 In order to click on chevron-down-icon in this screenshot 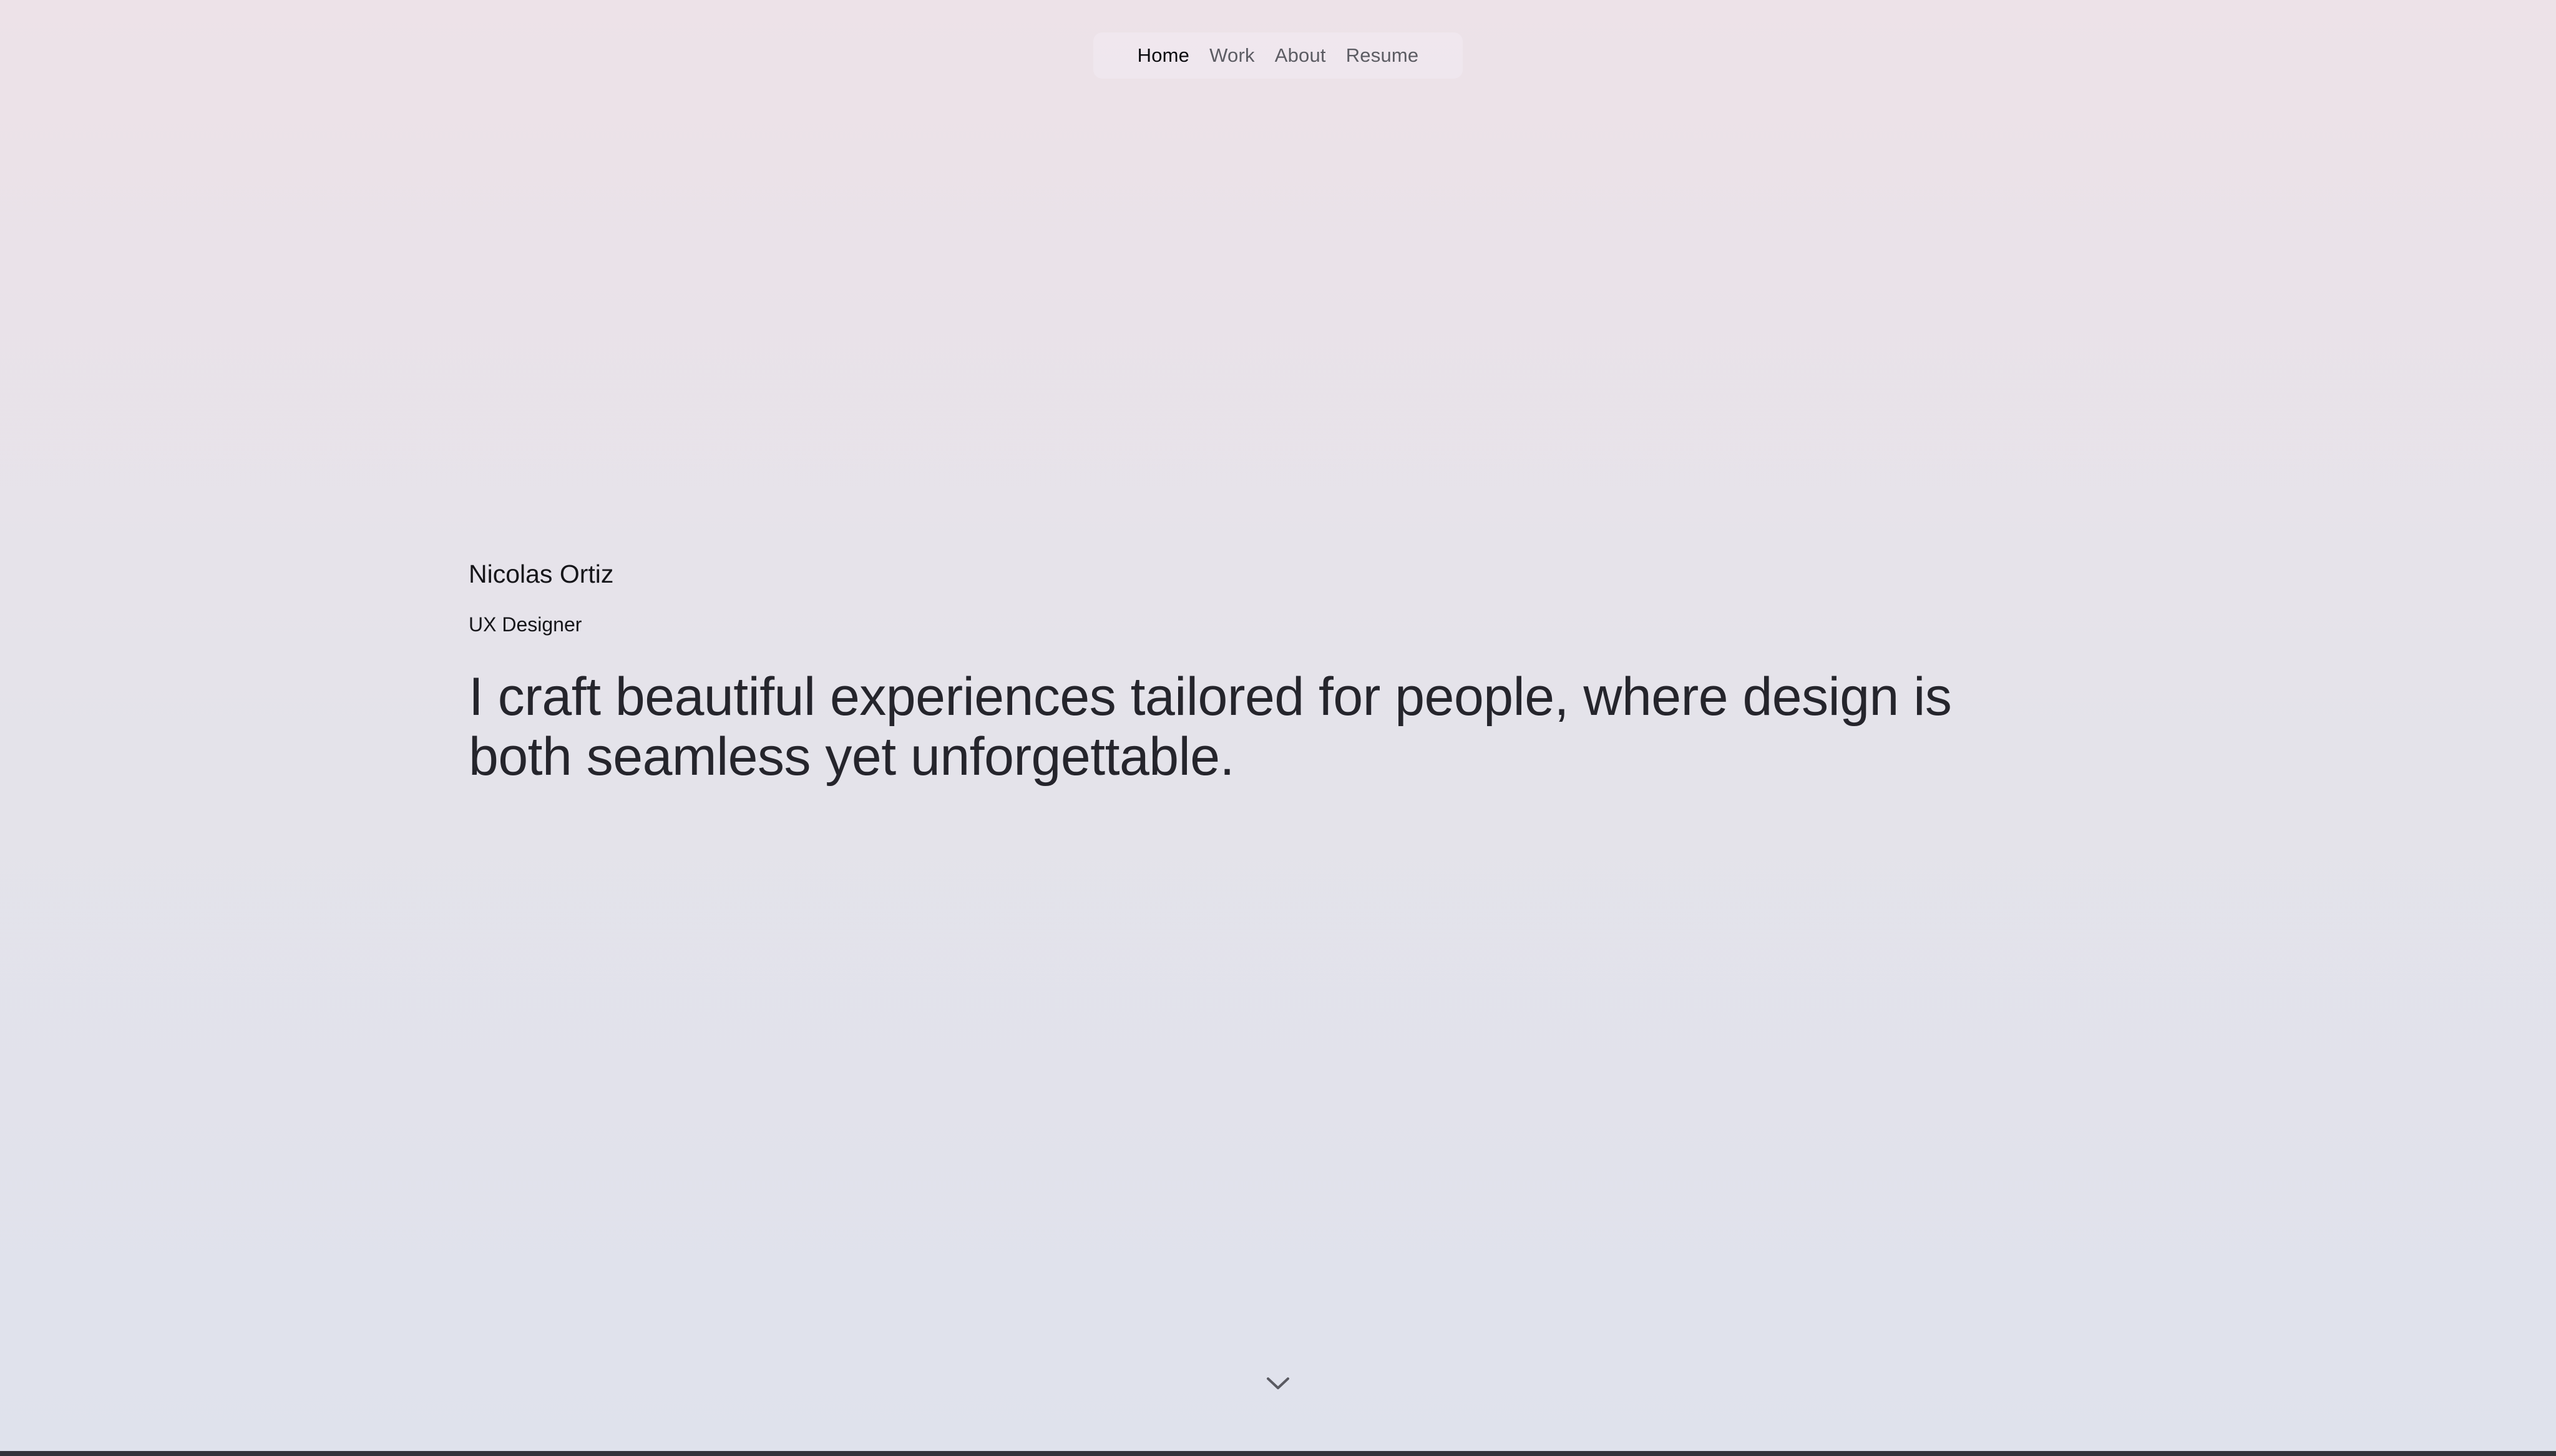, I will do `click(1278, 1383)`.